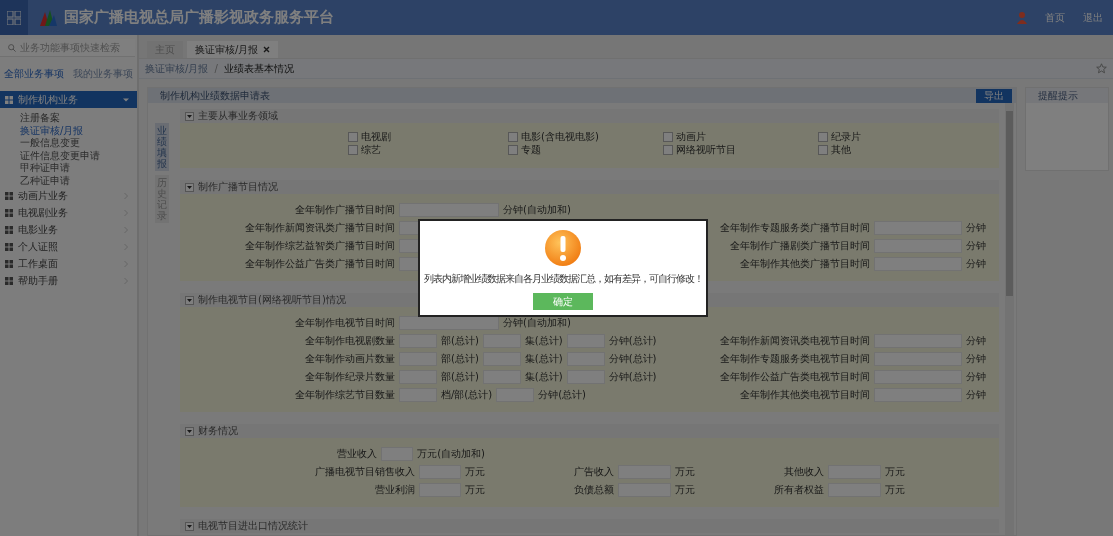 This screenshot has width=1113, height=536. Describe the element at coordinates (803, 471) in the screenshot. I see `field-label: 其他收入` at that location.